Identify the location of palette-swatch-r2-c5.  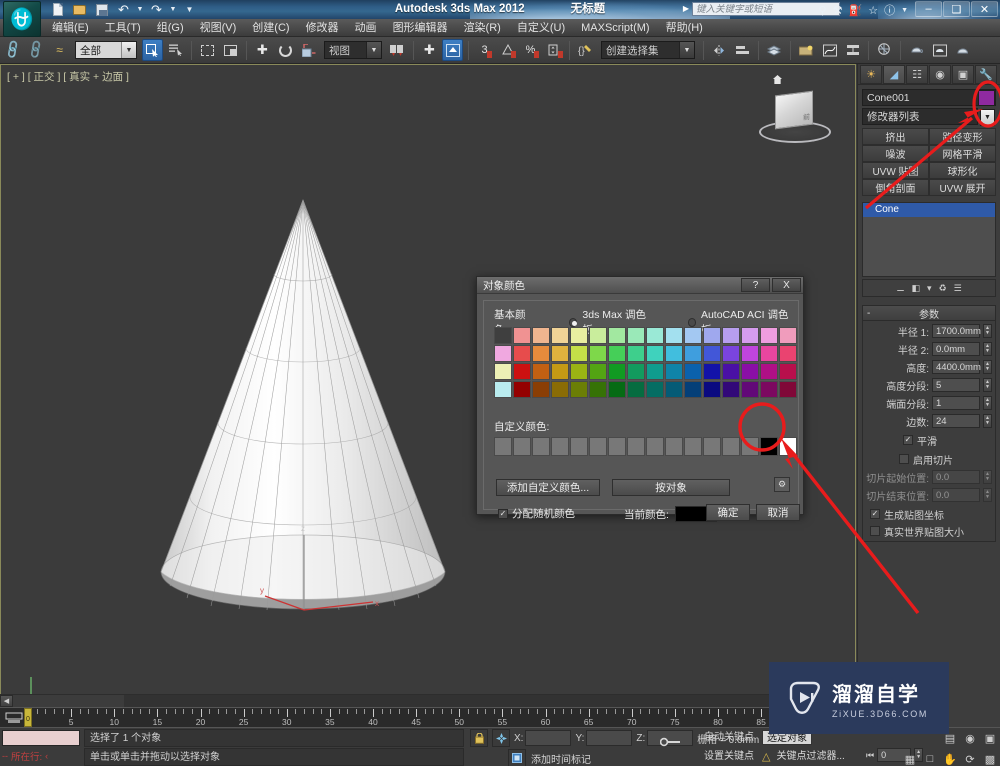
(598, 371).